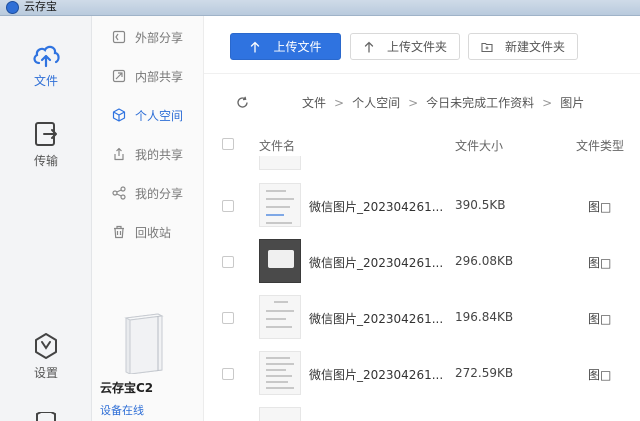  Describe the element at coordinates (159, 115) in the screenshot. I see `sidebar-label-personal-space: 个人空间` at that location.